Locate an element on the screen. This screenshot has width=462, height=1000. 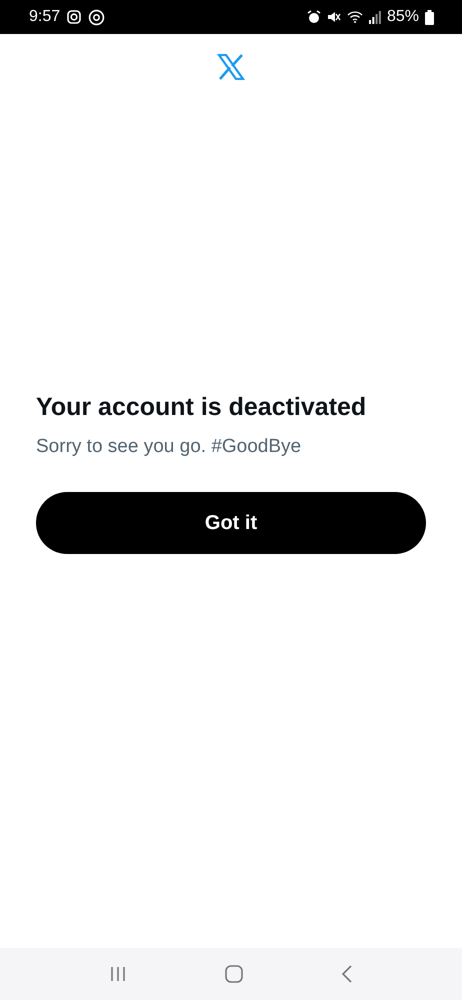
back-icon is located at coordinates (347, 974).